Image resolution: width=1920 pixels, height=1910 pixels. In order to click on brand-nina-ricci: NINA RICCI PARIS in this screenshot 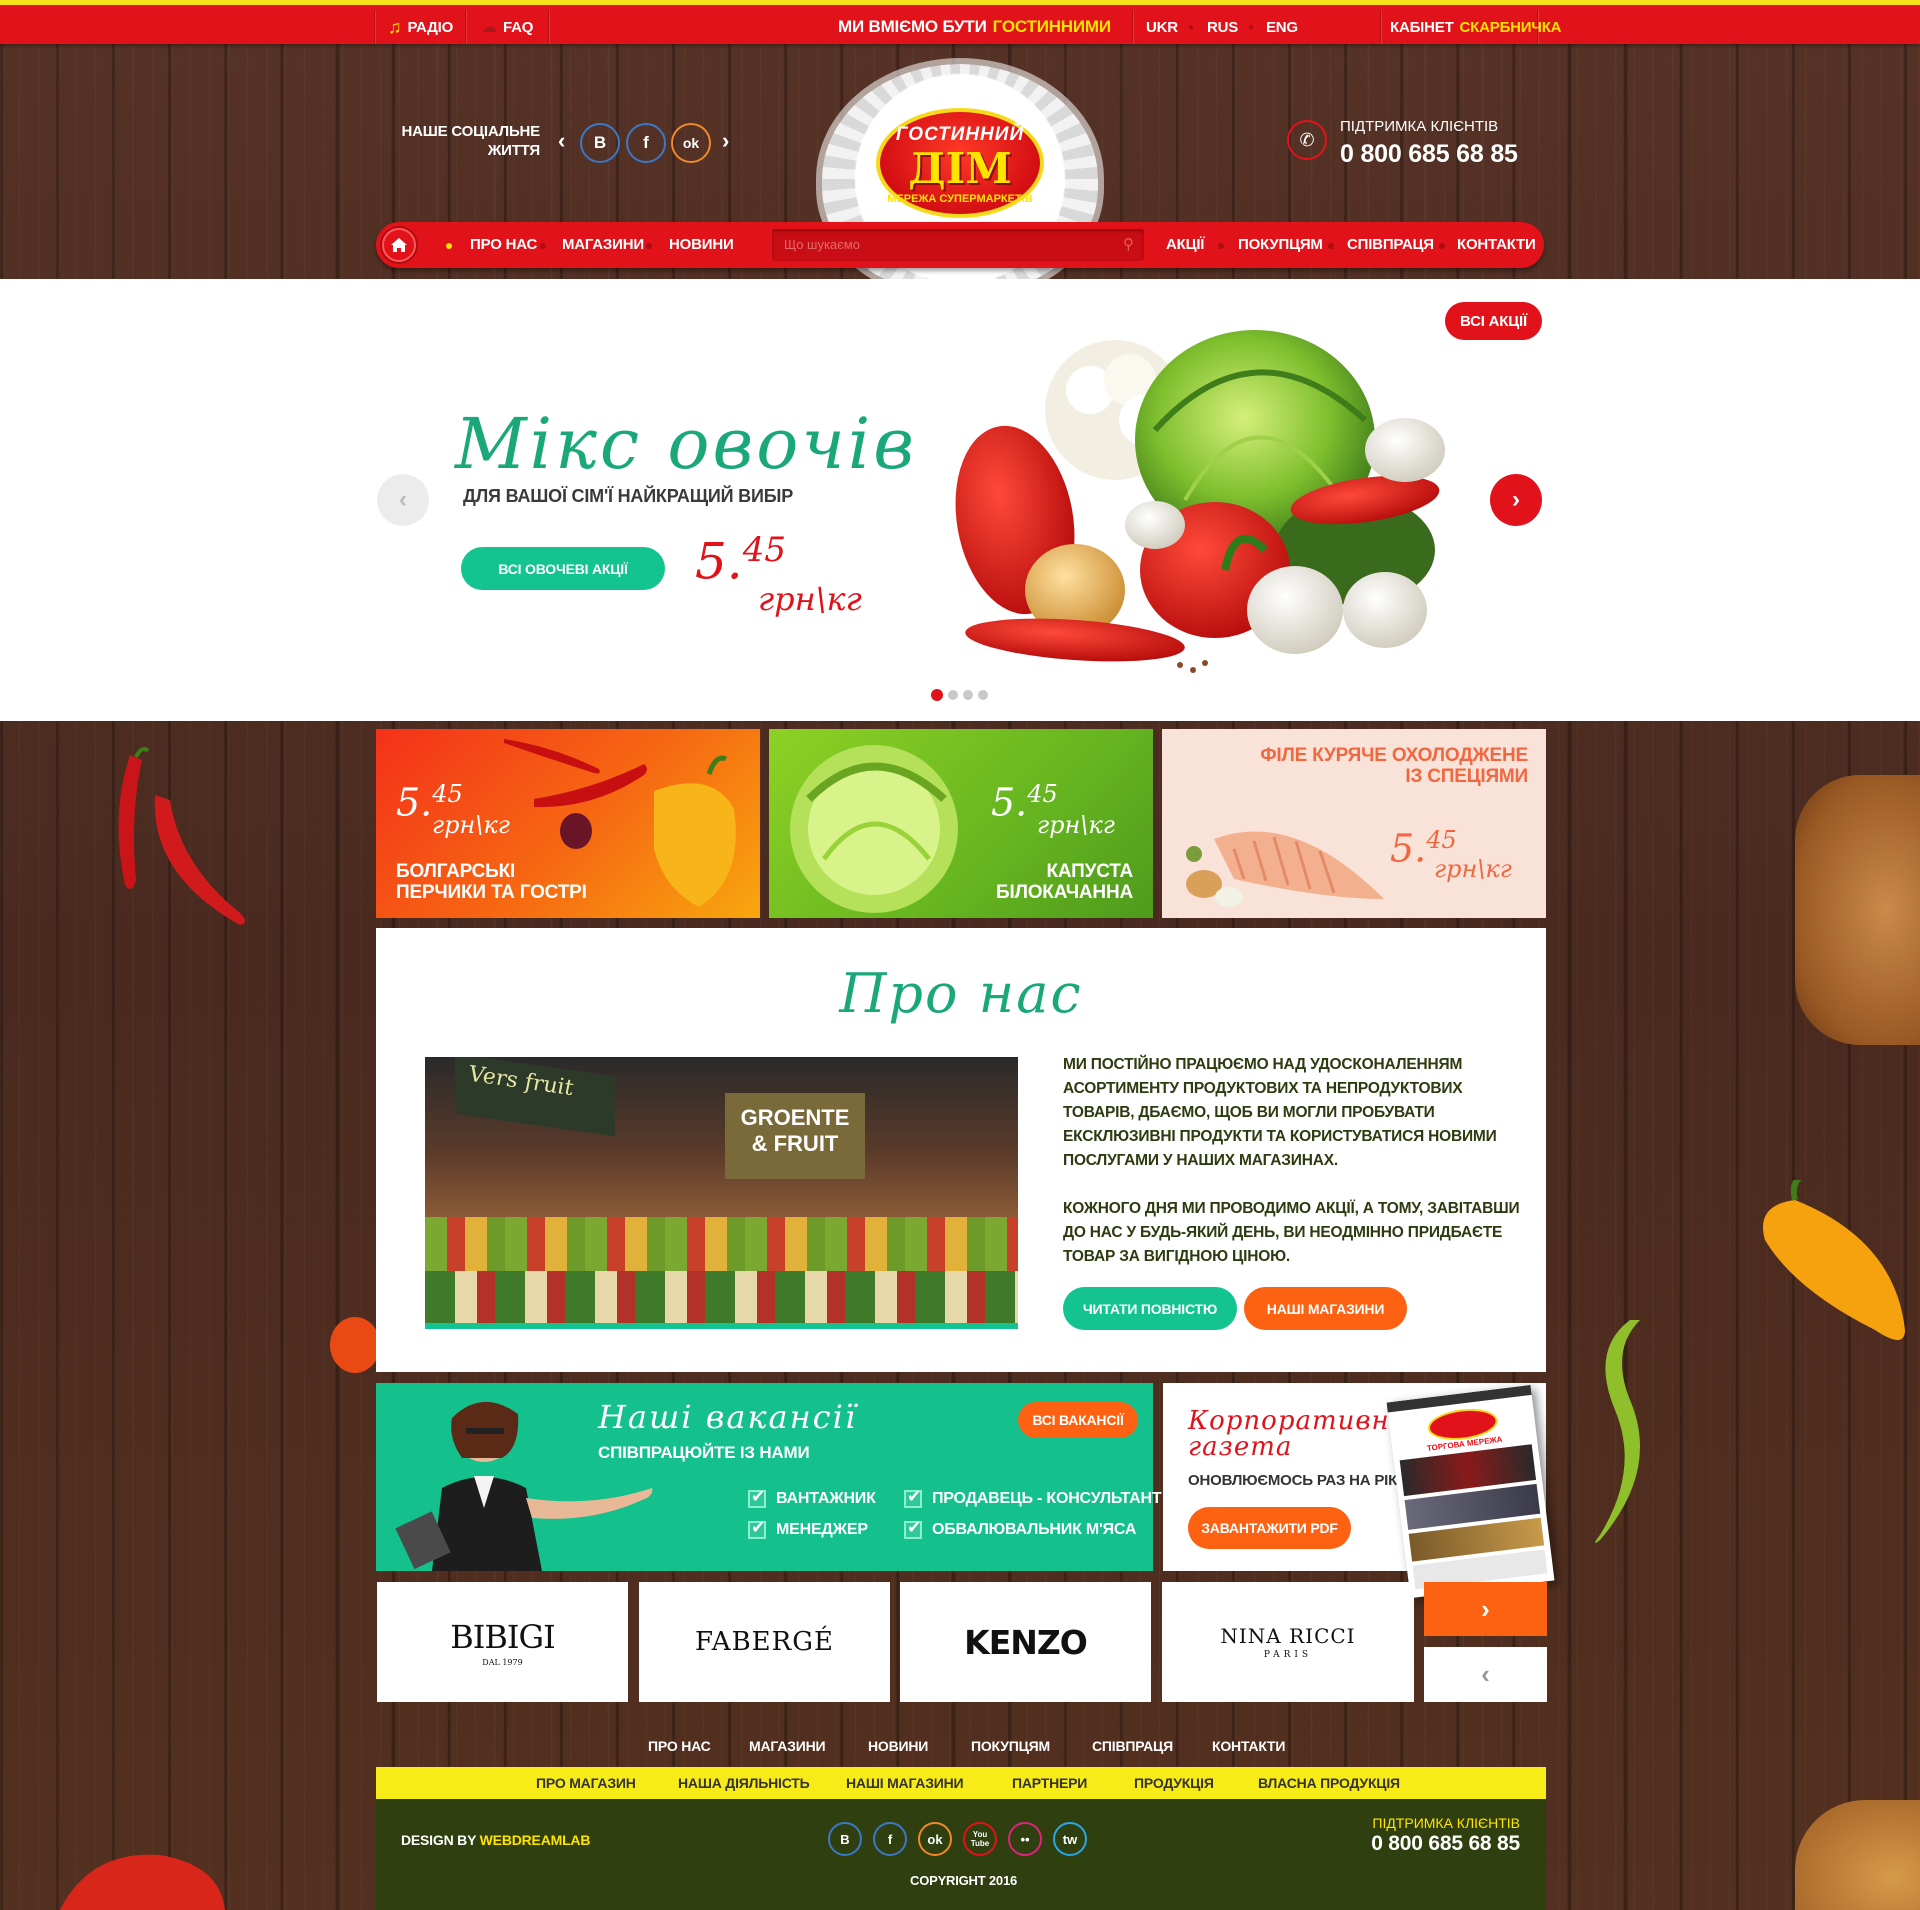, I will do `click(1288, 1642)`.